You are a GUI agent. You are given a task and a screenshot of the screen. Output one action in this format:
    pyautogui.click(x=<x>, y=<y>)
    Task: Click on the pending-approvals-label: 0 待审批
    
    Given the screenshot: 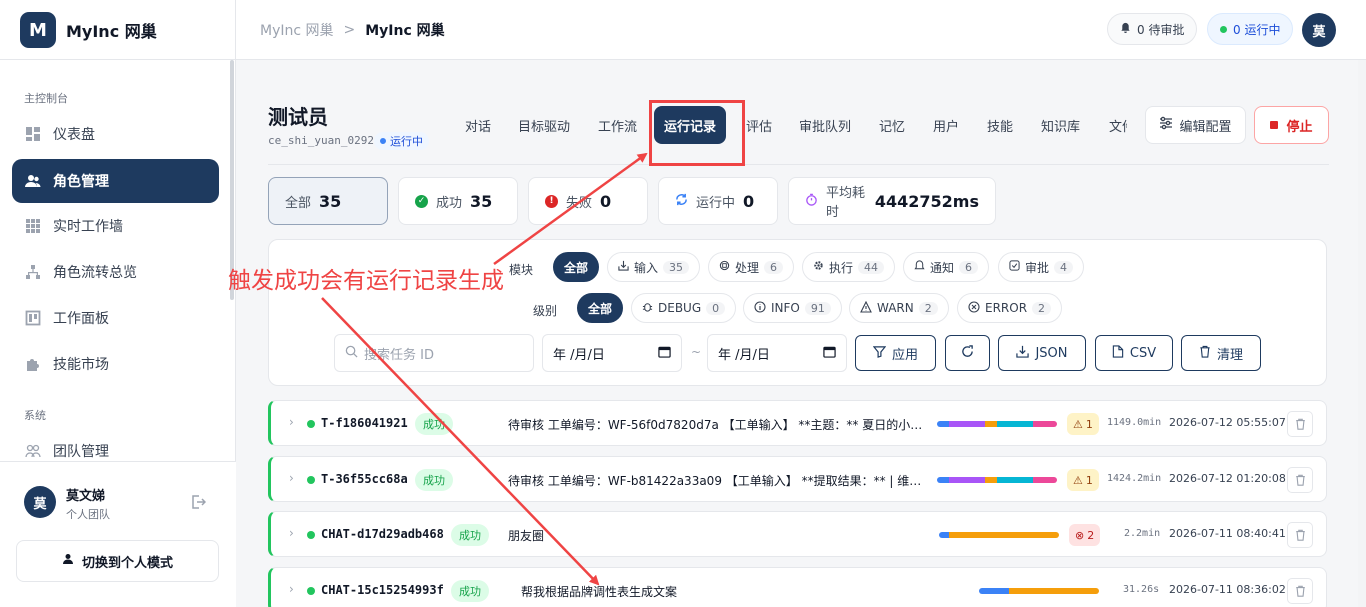 What is the action you would take?
    pyautogui.click(x=1161, y=29)
    